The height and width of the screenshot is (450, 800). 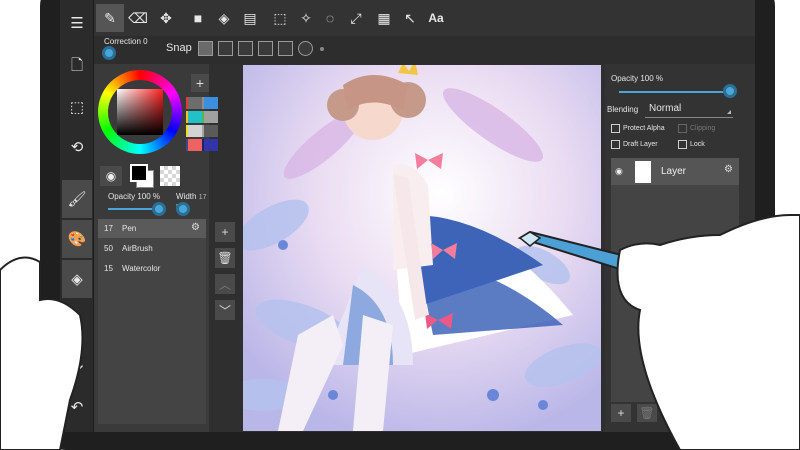 I want to click on options-bar: Correction 0 Snap, so click(x=424, y=50).